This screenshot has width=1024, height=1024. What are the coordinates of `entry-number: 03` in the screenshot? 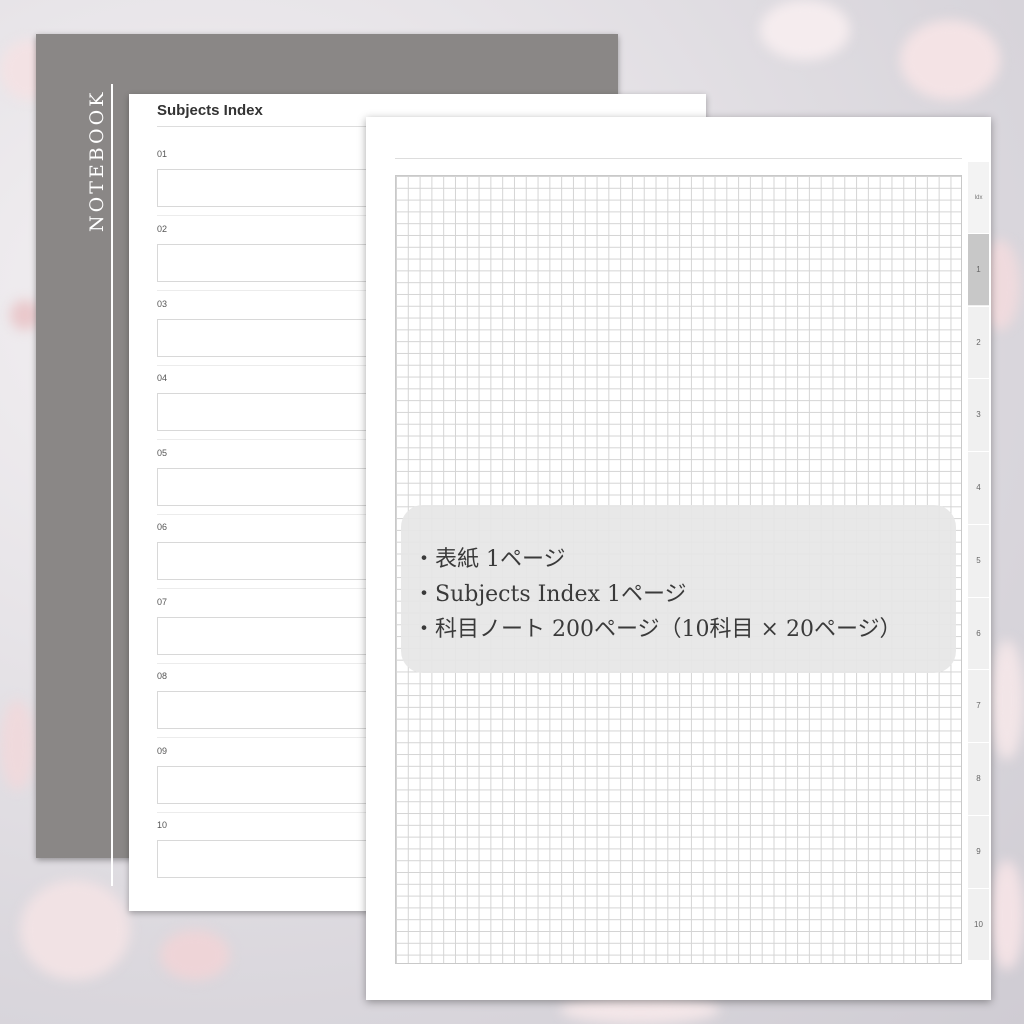 It's located at (162, 304).